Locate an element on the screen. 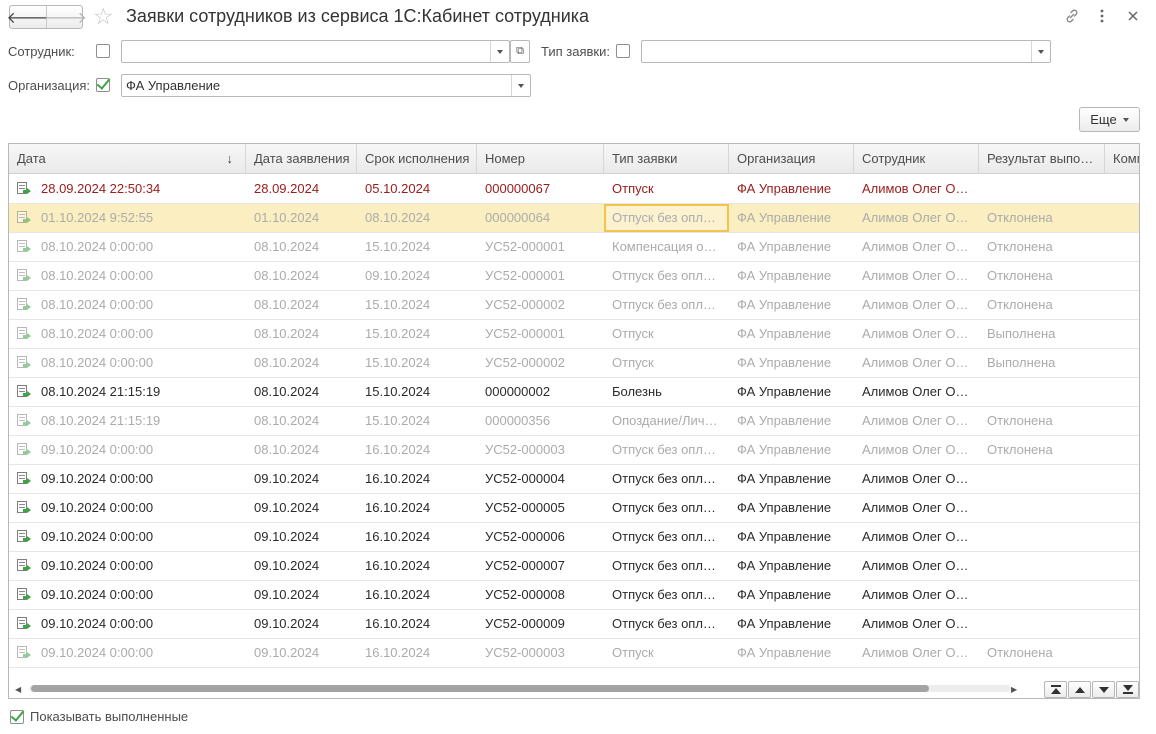 The width and height of the screenshot is (1156, 734). cell-date: 01.10.2024 9:52:55 is located at coordinates (127, 218).